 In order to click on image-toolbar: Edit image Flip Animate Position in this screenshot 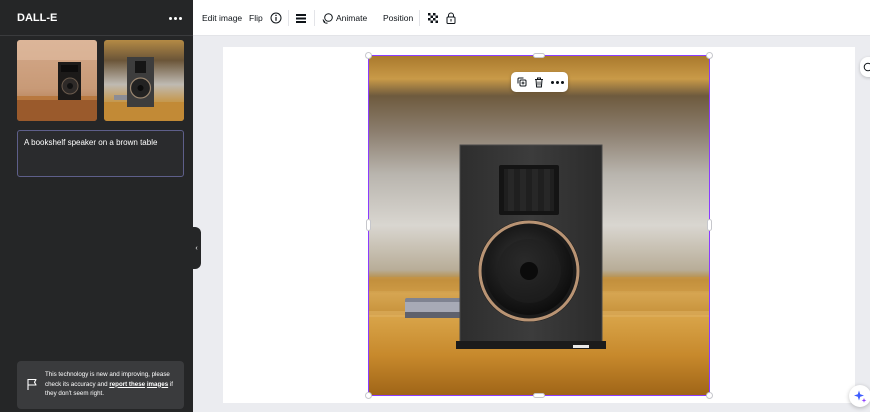, I will do `click(531, 18)`.